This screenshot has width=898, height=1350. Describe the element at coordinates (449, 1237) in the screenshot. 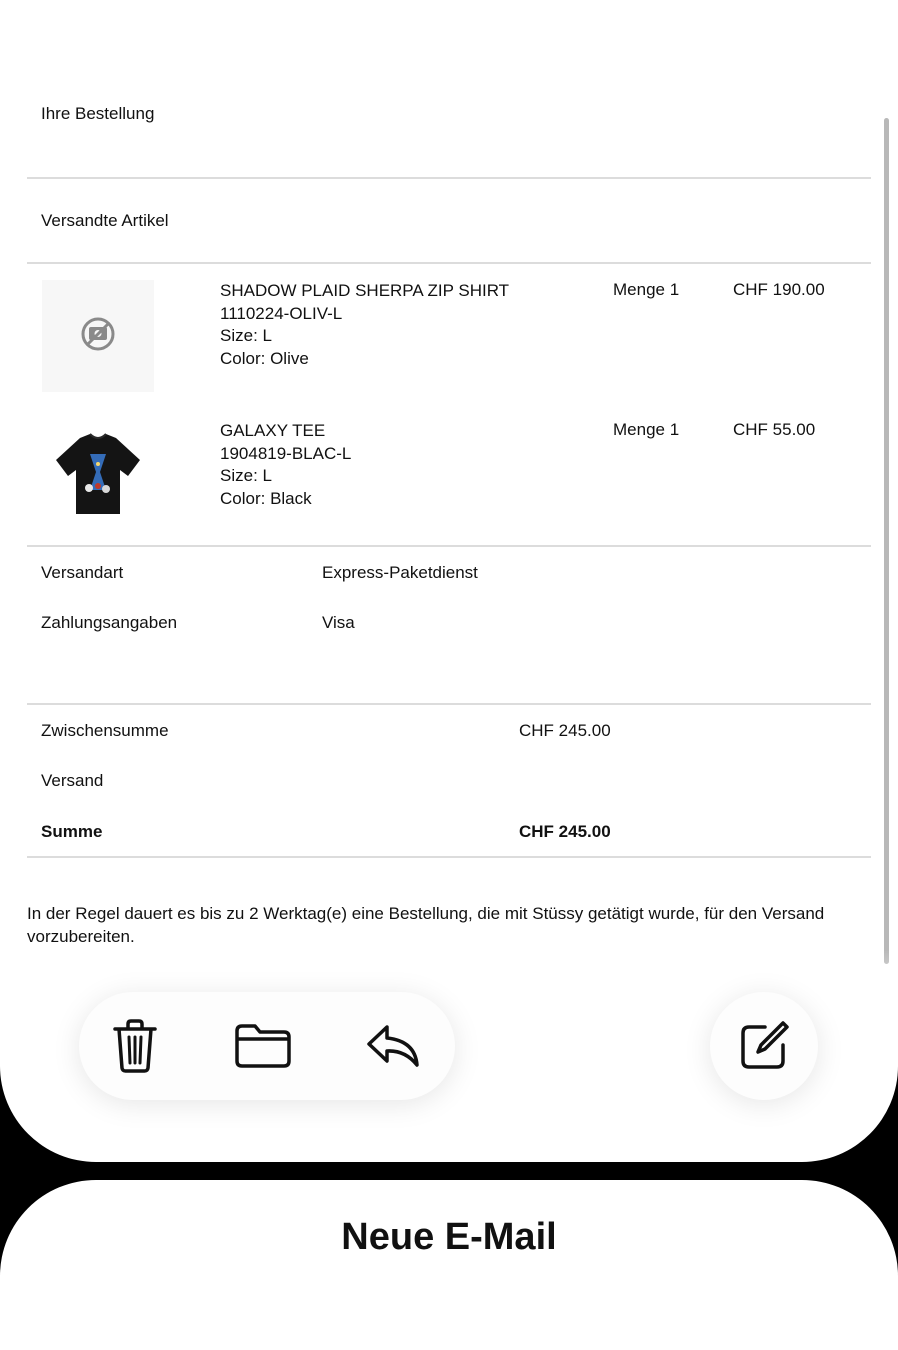

I see `new-mail-title: Neue E-Mail` at that location.